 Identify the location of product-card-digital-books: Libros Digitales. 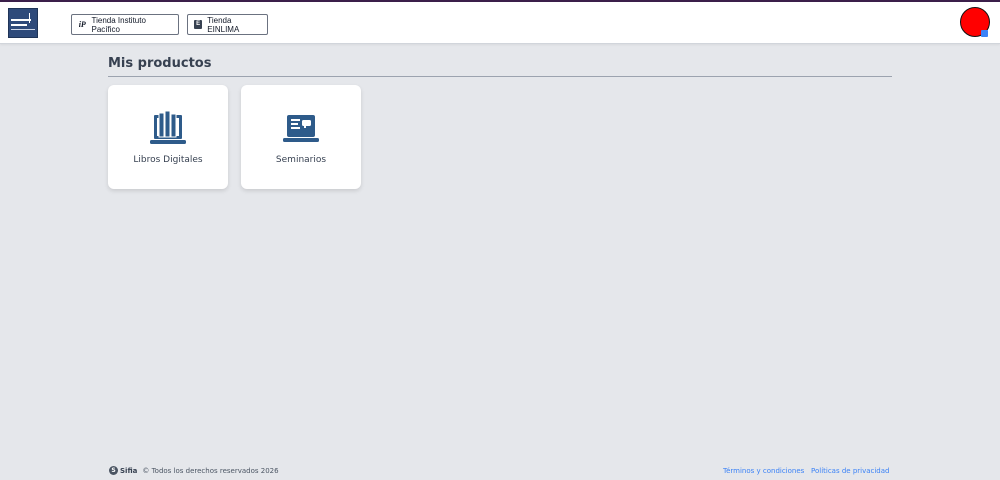
(168, 137).